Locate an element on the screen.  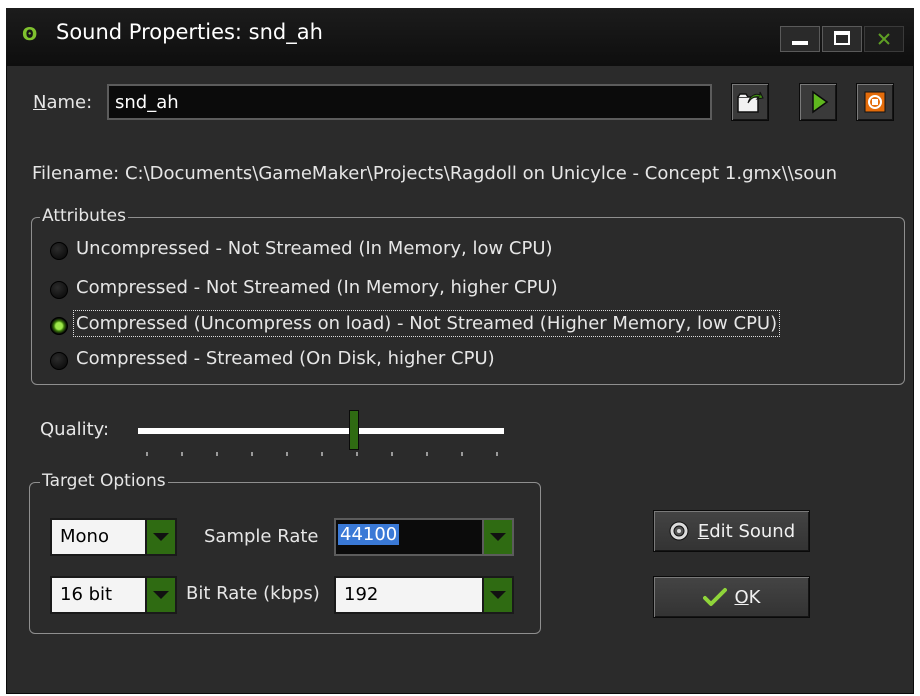
bit-rate-label: Bit Rate (kbps) is located at coordinates (253, 593).